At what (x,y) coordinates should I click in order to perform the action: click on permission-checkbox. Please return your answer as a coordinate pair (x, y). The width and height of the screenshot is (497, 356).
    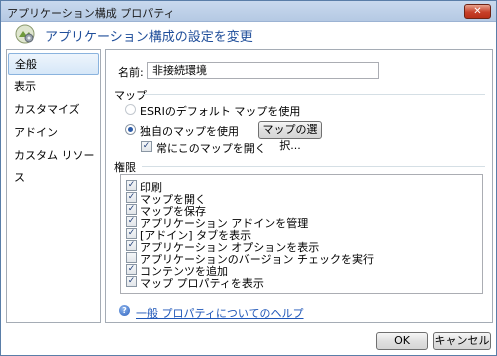
    Looking at the image, I should click on (131, 257).